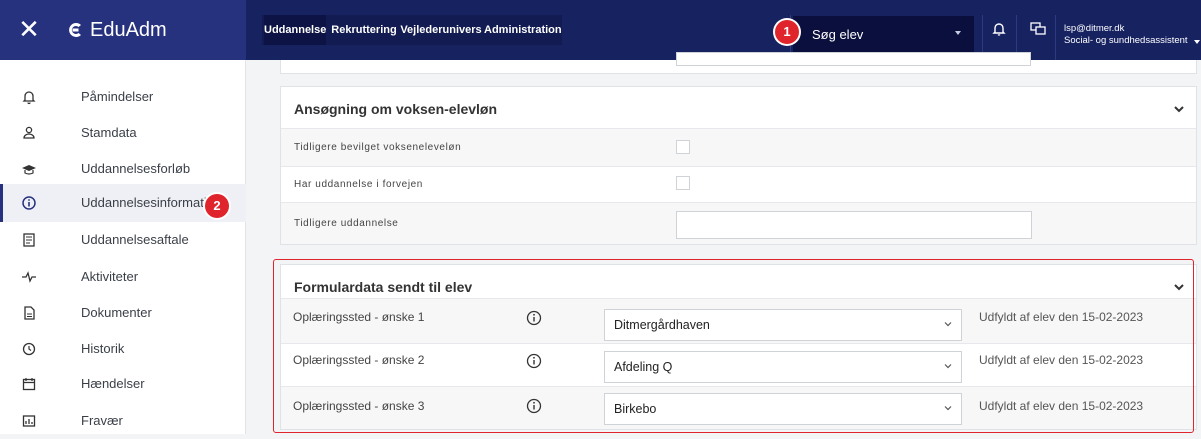 The height and width of the screenshot is (439, 1201). What do you see at coordinates (378, 147) in the screenshot?
I see `field-label: Tidligere bevilget vokseneleveløn` at bounding box center [378, 147].